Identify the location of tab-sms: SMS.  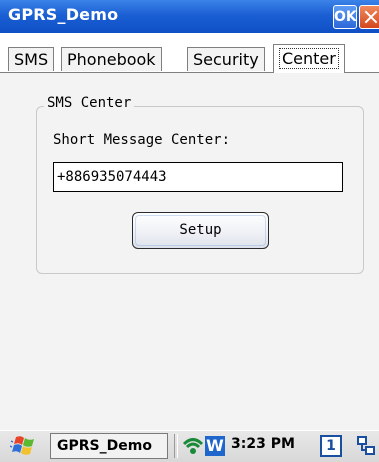
(31, 59).